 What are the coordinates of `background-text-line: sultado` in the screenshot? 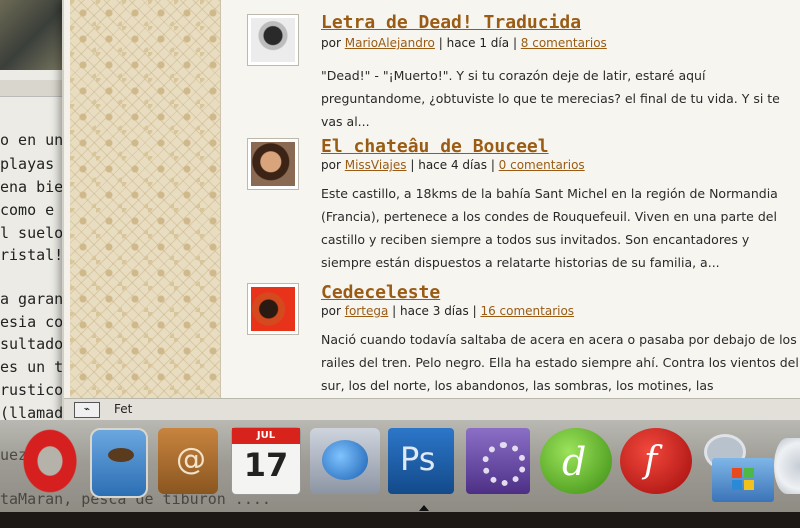 It's located at (32, 344).